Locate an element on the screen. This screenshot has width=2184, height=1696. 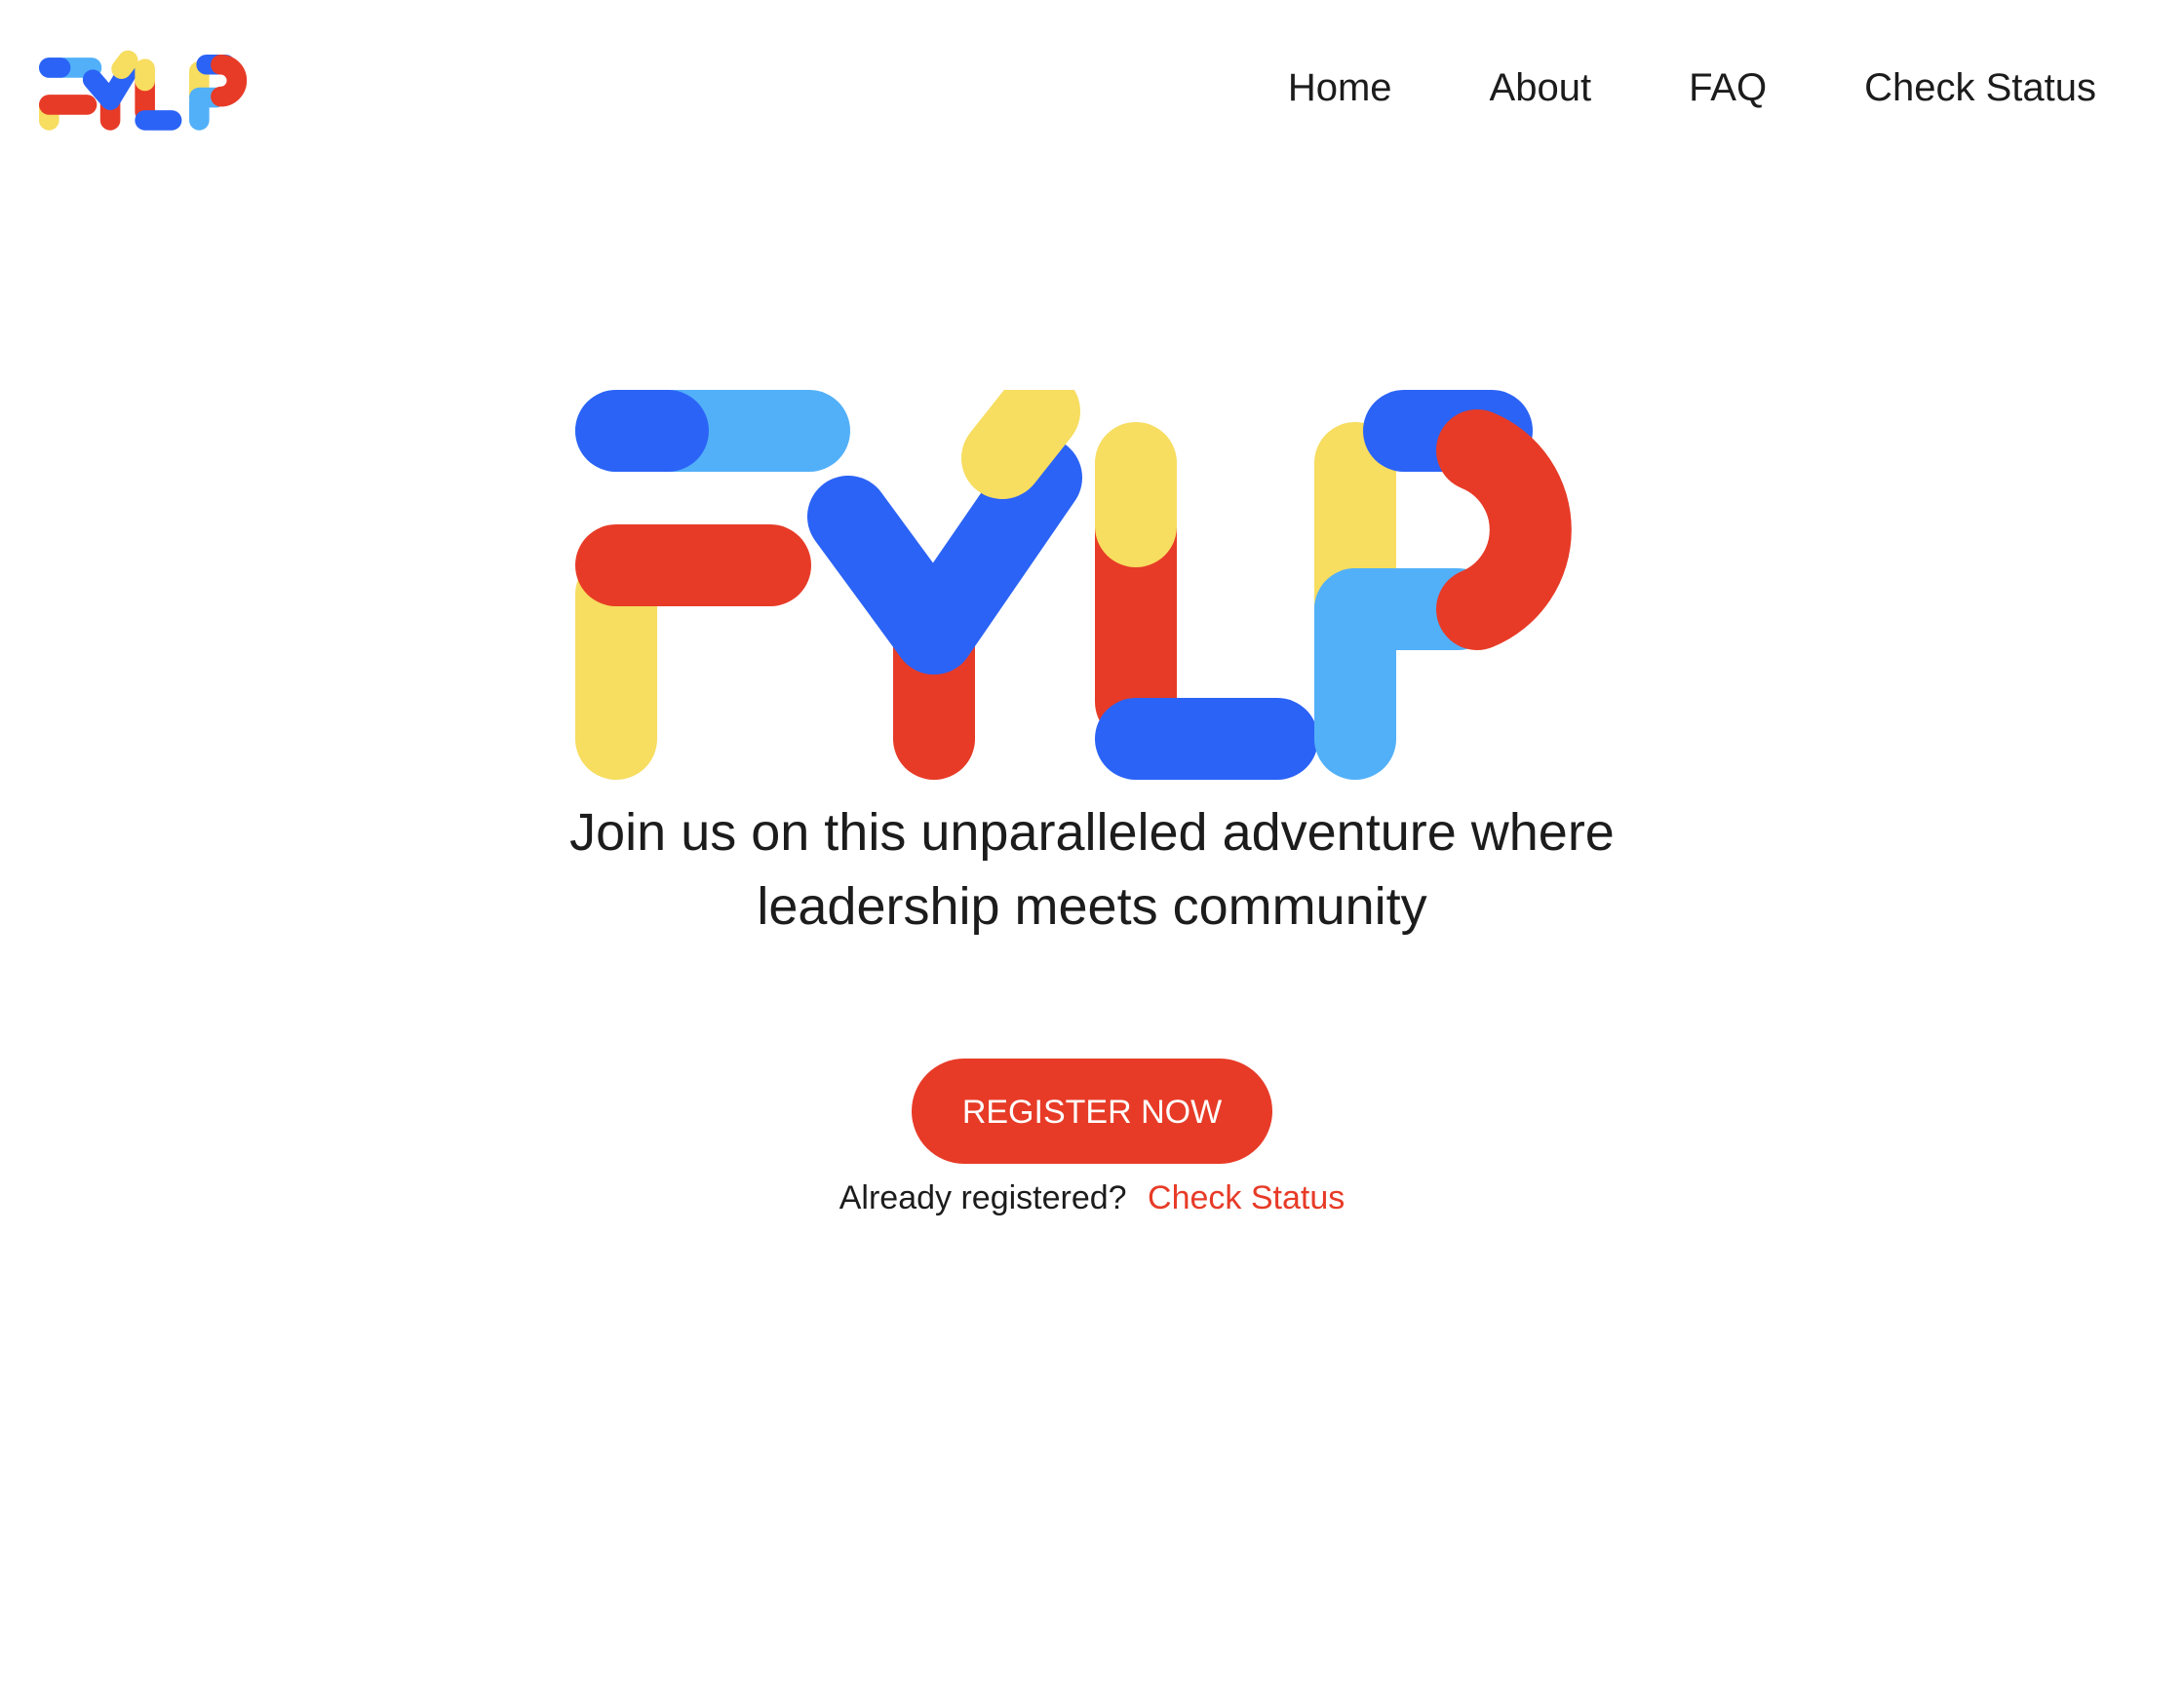
already-registered-row: Already registered? Check Status is located at coordinates (1092, 1198).